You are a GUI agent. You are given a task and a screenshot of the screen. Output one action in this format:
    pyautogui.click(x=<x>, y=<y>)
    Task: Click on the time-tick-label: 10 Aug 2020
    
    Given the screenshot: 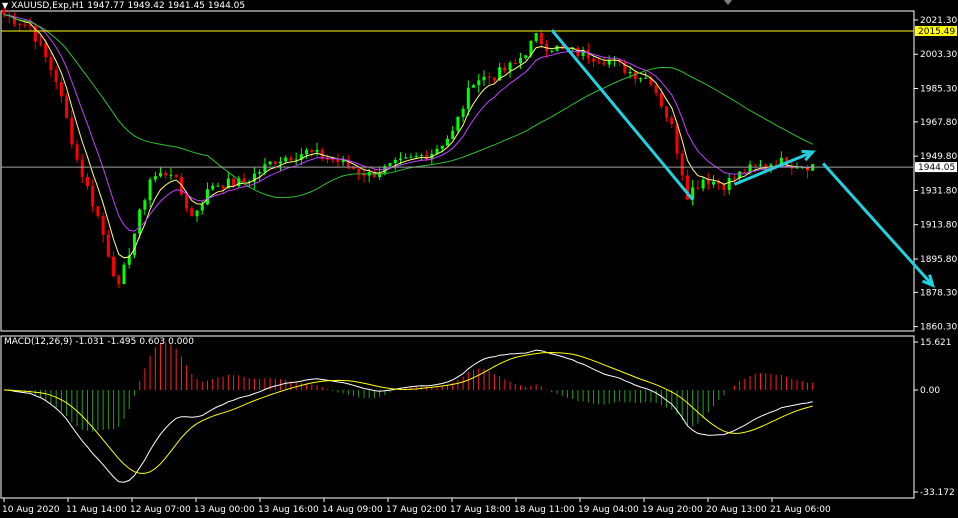 What is the action you would take?
    pyautogui.click(x=31, y=510)
    